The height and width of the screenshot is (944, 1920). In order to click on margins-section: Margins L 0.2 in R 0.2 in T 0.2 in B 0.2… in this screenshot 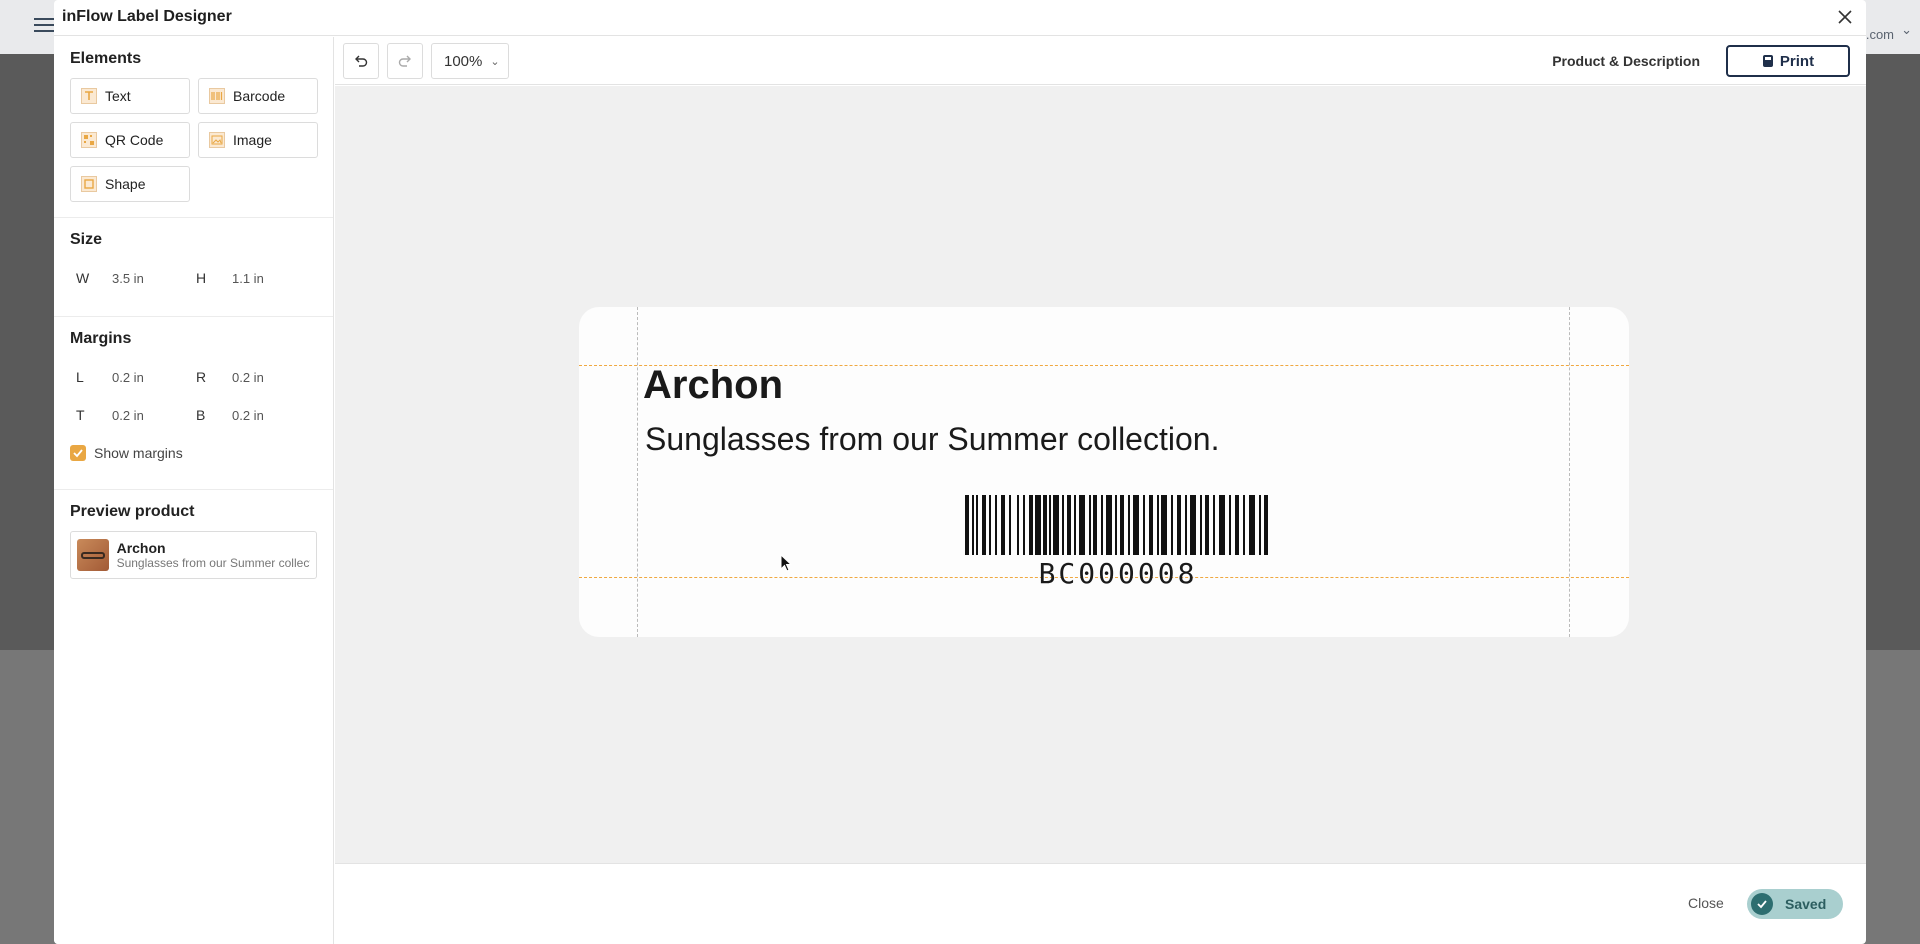, I will do `click(193, 403)`.